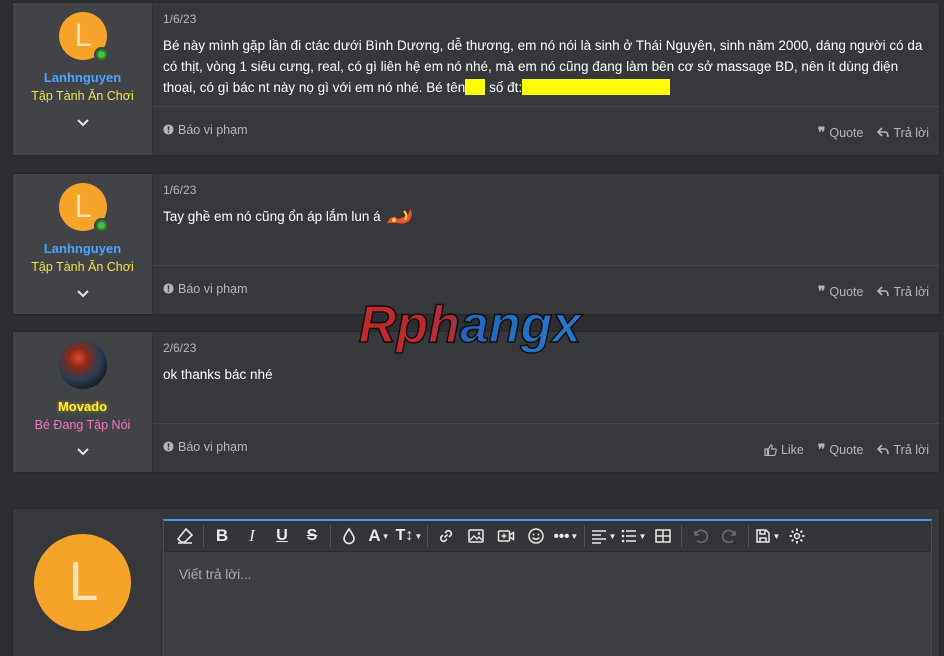 The image size is (944, 656). I want to click on post-body: Tay ghề em nó cũng ổn áp lắm lun á, so click(546, 212).